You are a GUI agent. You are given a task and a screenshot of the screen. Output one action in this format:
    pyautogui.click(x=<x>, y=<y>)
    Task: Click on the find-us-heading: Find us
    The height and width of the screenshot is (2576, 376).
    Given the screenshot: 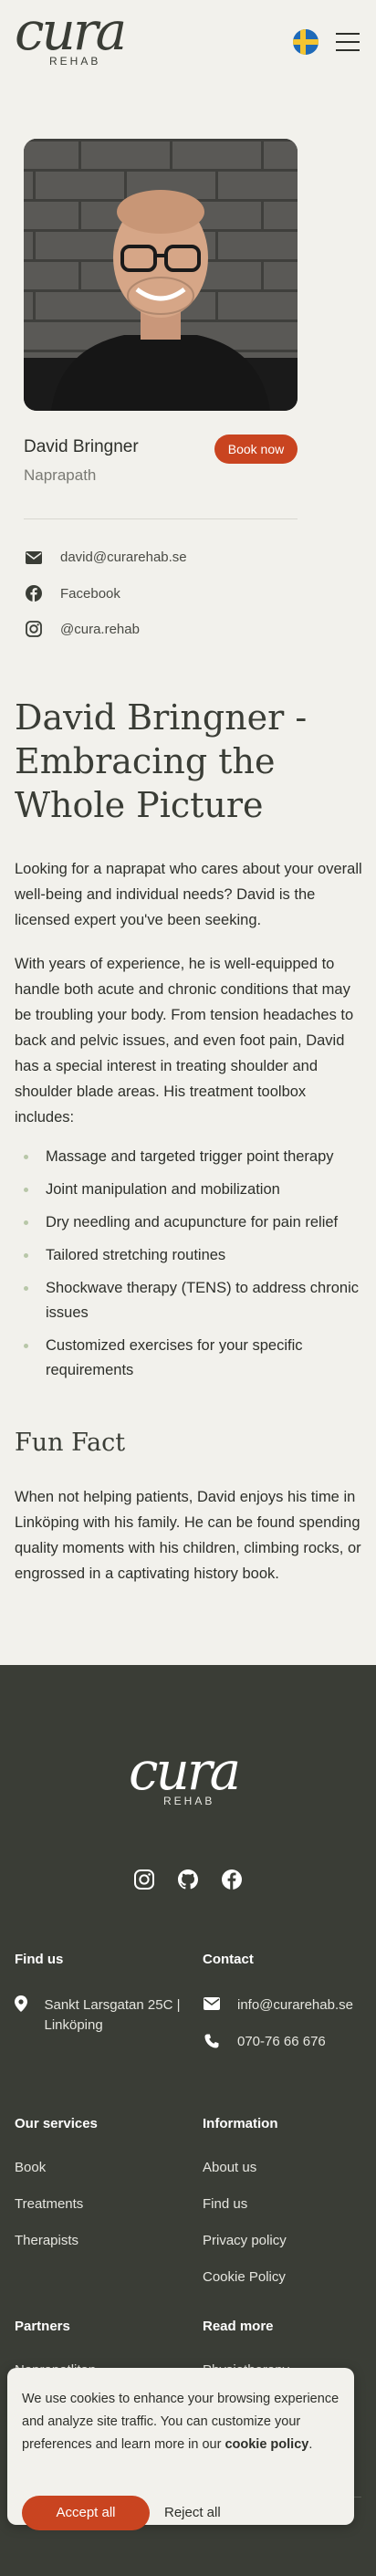 What is the action you would take?
    pyautogui.click(x=39, y=1959)
    